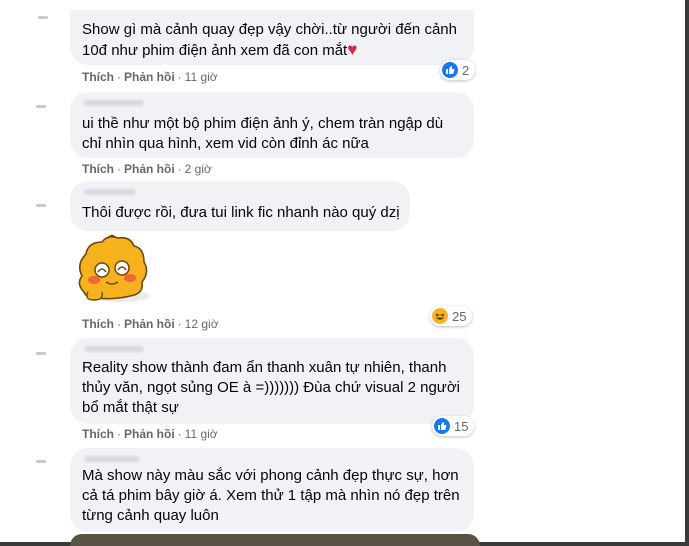 The height and width of the screenshot is (546, 689). I want to click on heart-emoji: ♥, so click(352, 49).